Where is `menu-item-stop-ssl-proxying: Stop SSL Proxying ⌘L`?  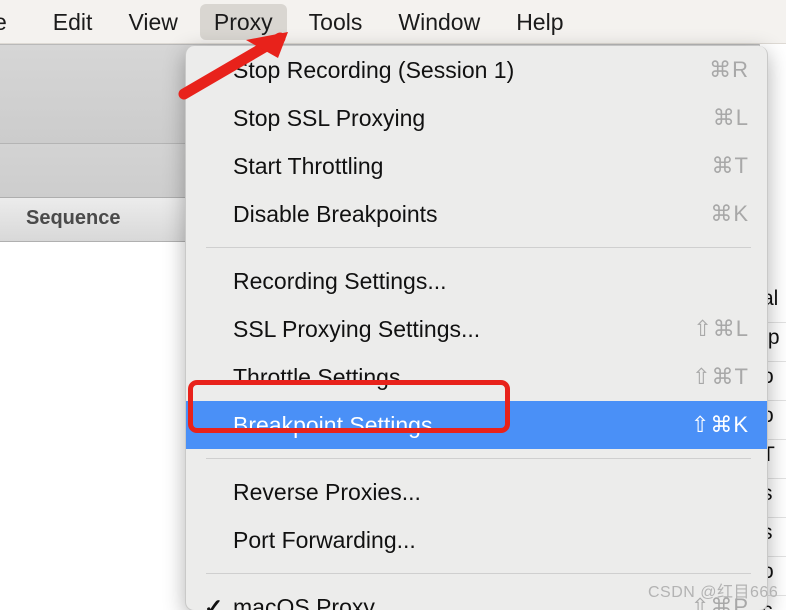 menu-item-stop-ssl-proxying: Stop SSL Proxying ⌘L is located at coordinates (476, 118).